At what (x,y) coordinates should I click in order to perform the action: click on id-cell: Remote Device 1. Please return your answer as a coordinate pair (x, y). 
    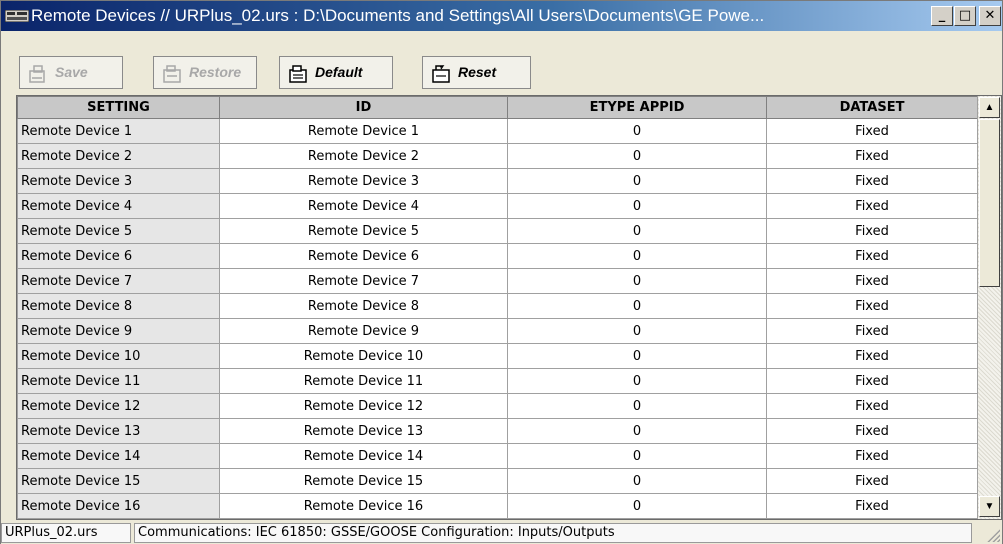
    Looking at the image, I should click on (363, 131).